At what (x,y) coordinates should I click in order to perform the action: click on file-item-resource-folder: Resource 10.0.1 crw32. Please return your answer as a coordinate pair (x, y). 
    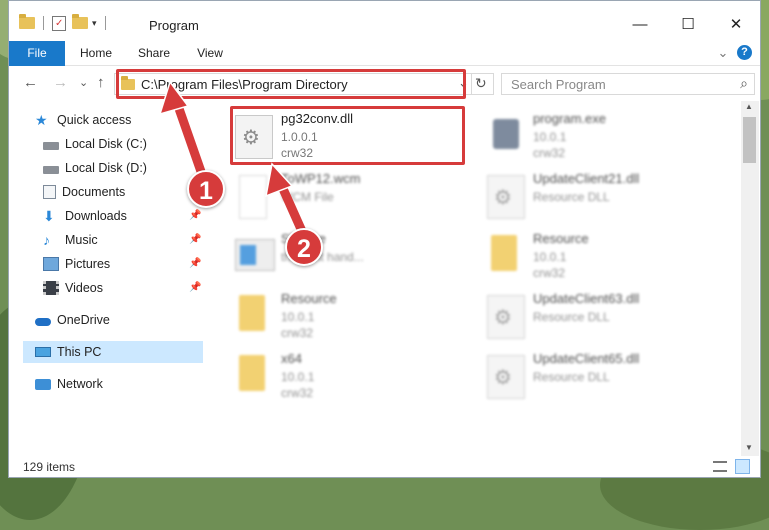
    Looking at the image, I should click on (603, 256).